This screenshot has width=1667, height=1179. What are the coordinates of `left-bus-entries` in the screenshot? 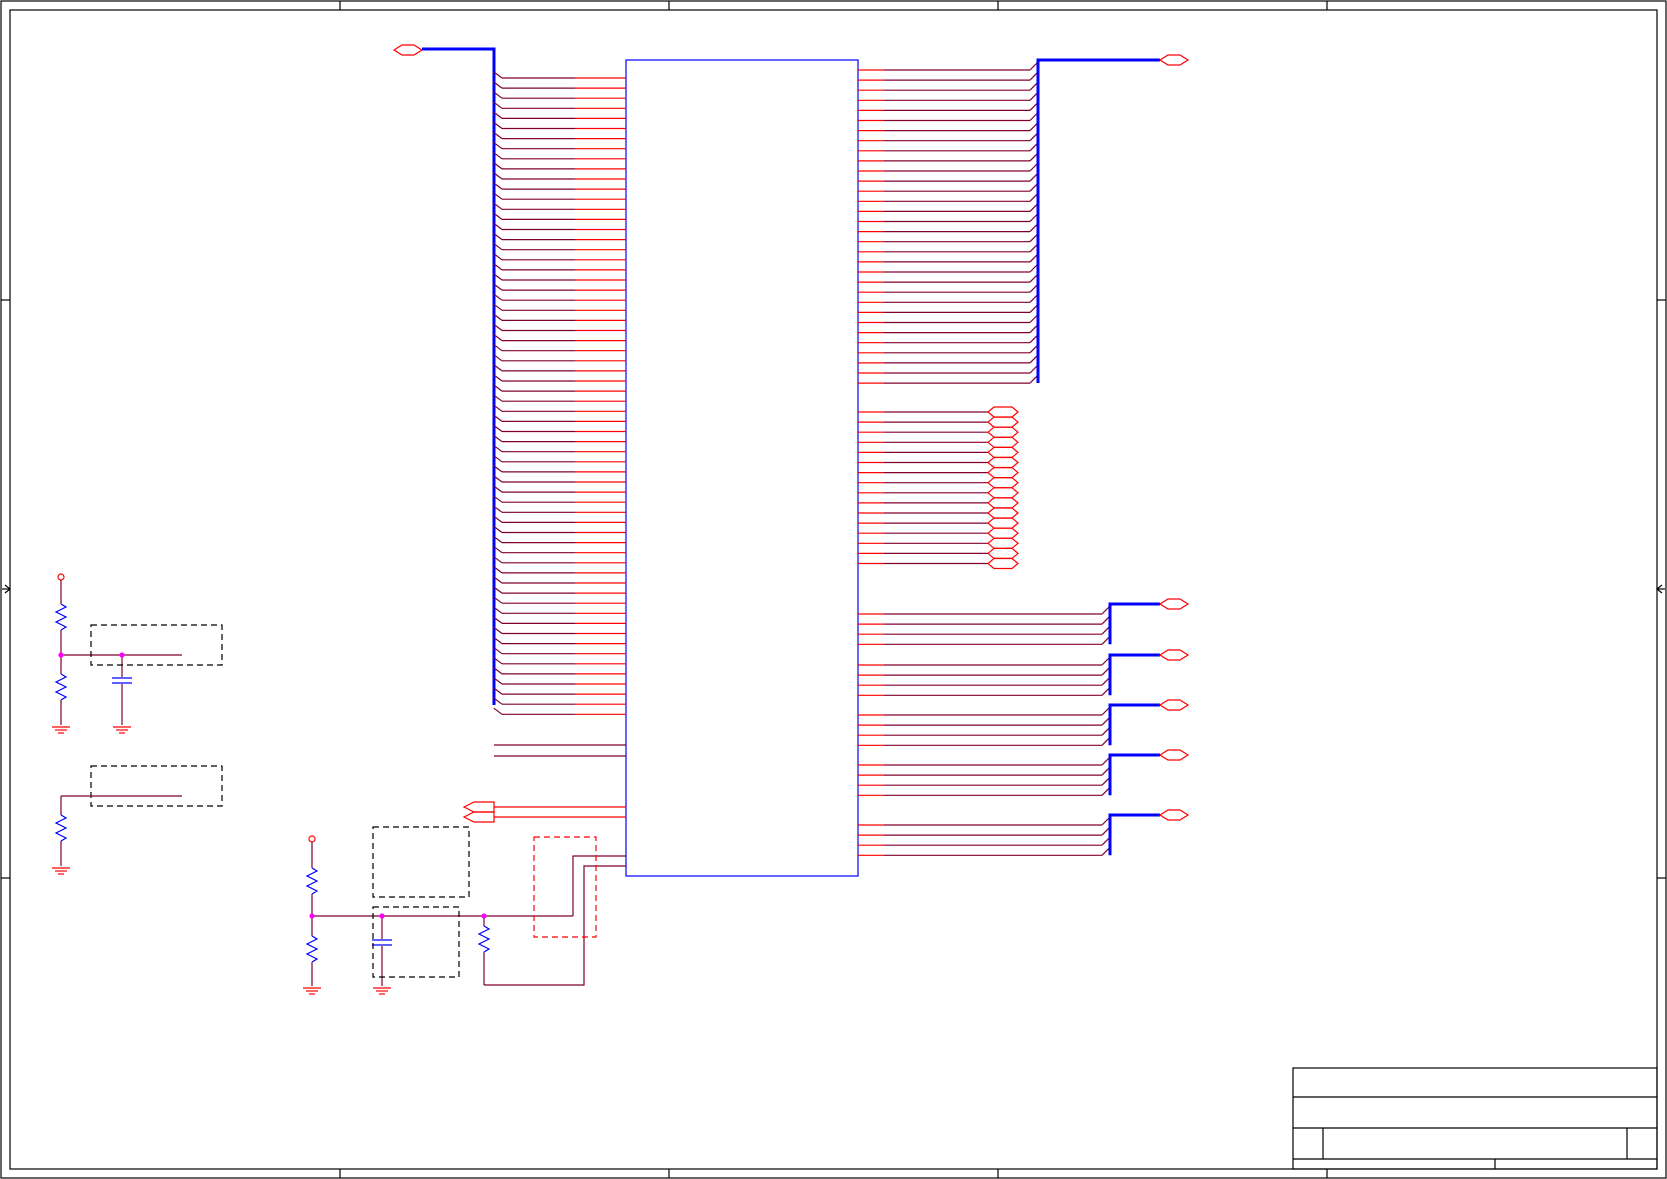 It's located at (559, 393).